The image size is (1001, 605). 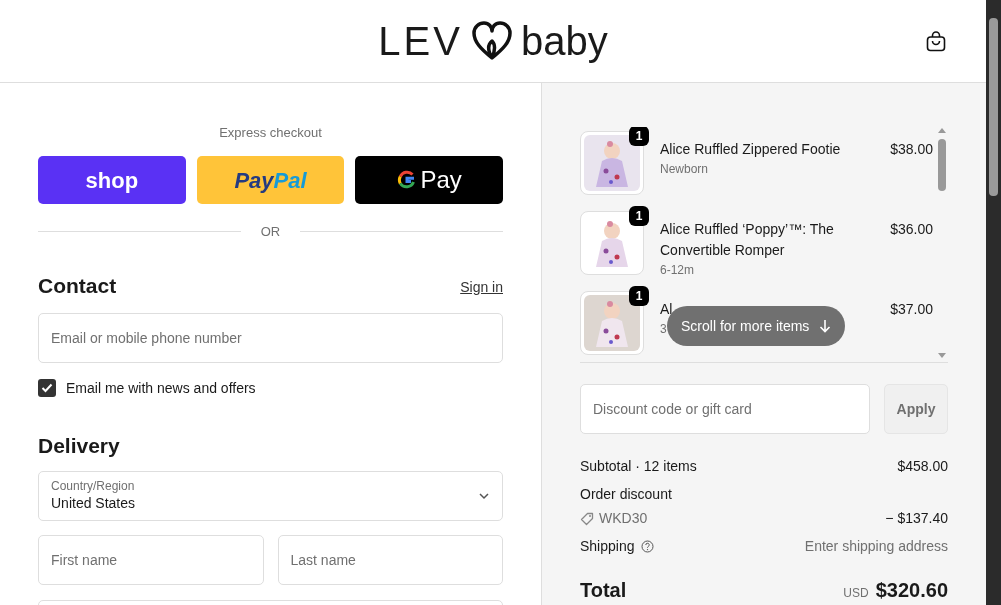 I want to click on arrow-down-icon, so click(x=825, y=326).